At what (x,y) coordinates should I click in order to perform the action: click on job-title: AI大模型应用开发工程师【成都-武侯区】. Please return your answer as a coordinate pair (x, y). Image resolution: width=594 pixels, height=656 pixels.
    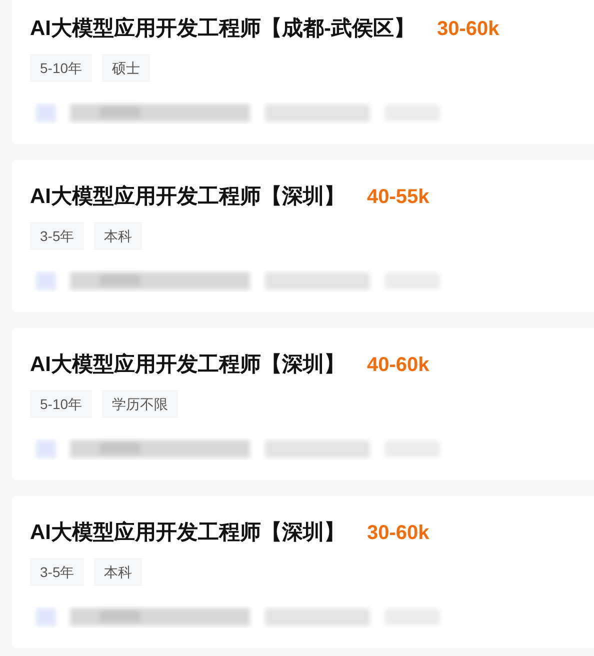
    Looking at the image, I should click on (222, 29).